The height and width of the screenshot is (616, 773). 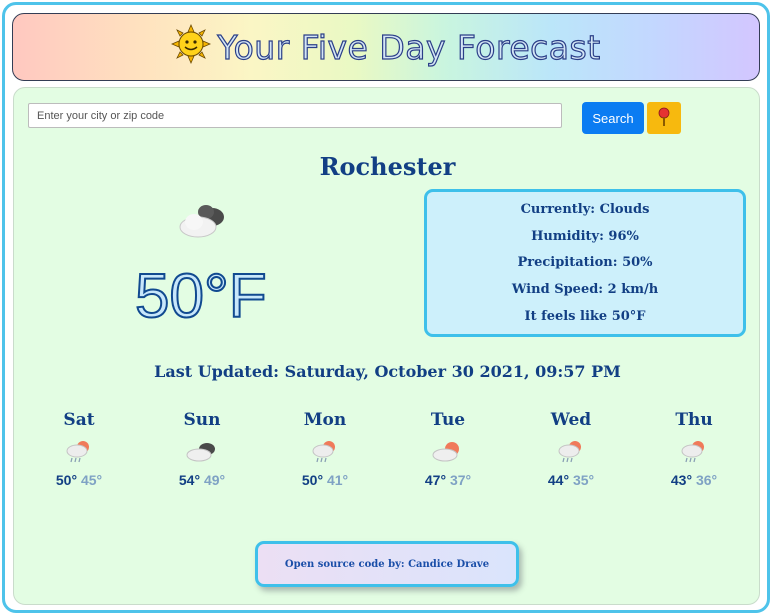 I want to click on forecast-day: Tue 47° 37°, so click(x=448, y=449).